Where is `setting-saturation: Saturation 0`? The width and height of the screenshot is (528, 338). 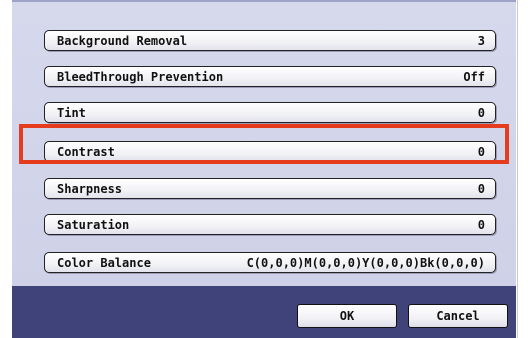
setting-saturation: Saturation 0 is located at coordinates (270, 224).